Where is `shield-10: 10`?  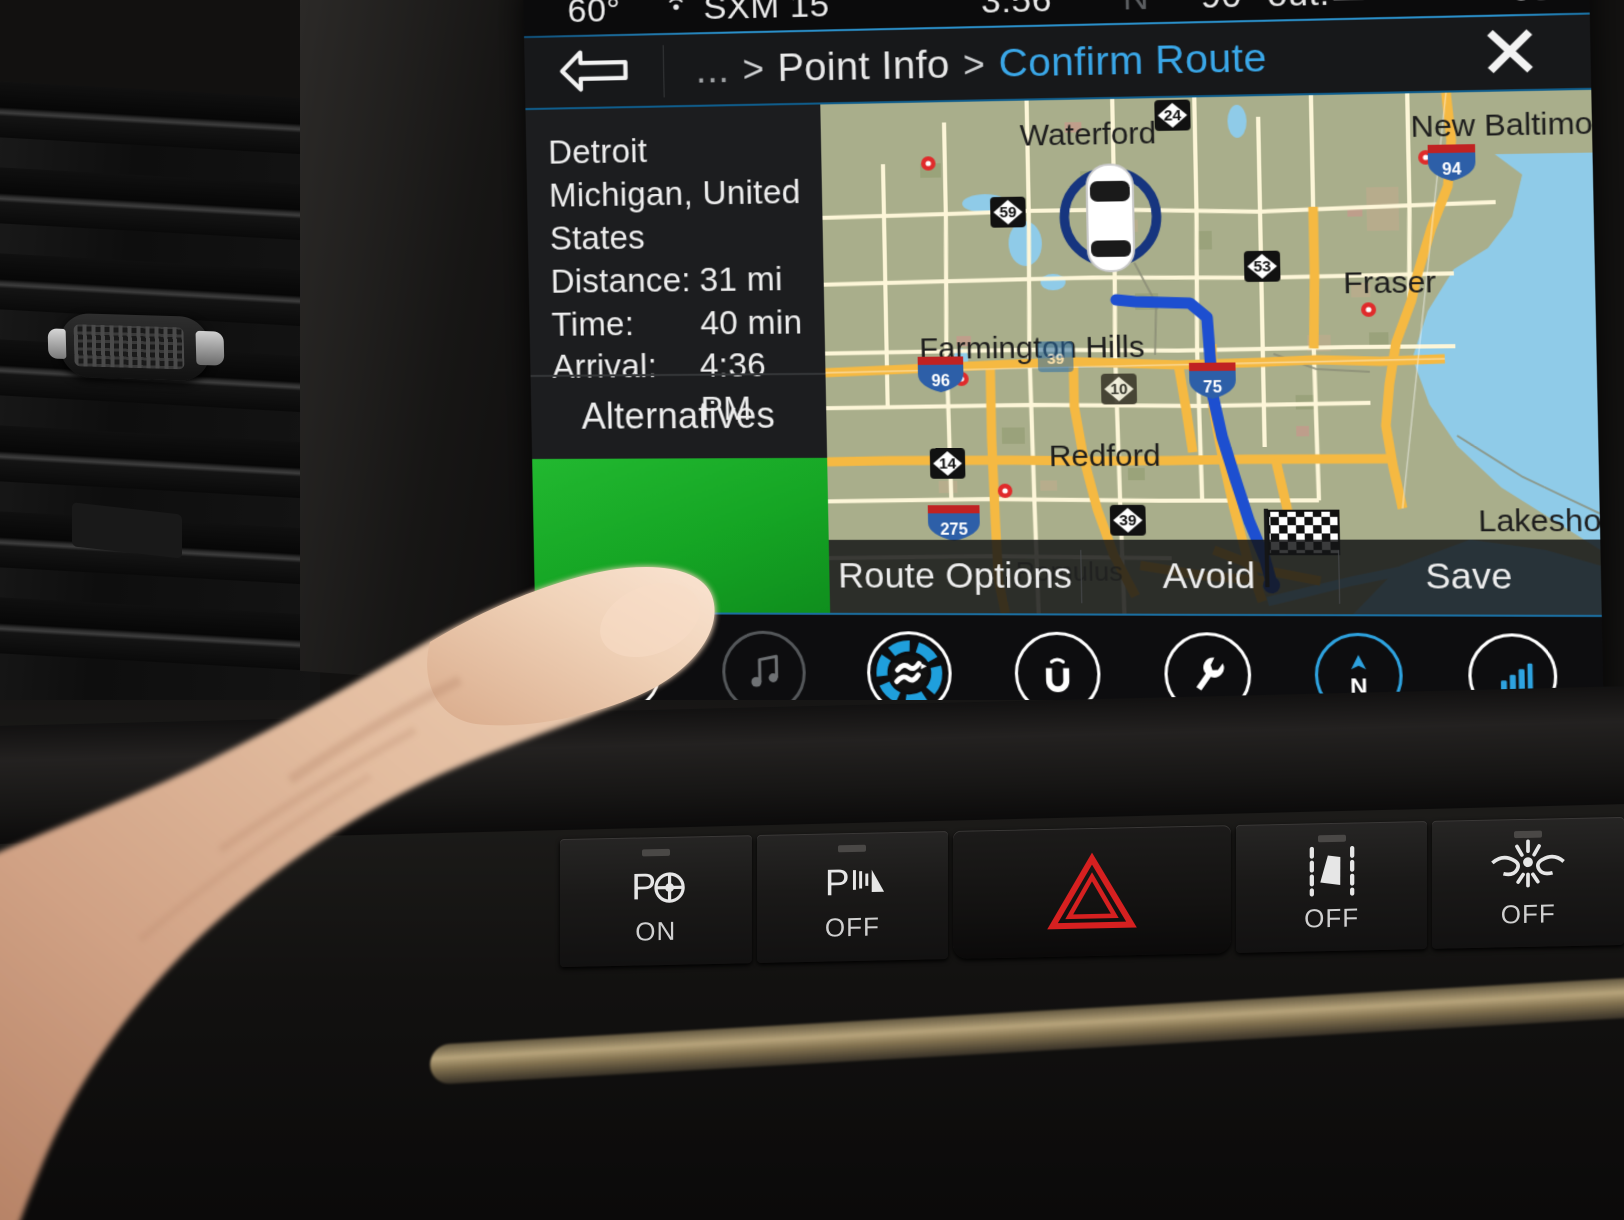
shield-10: 10 is located at coordinates (1119, 389).